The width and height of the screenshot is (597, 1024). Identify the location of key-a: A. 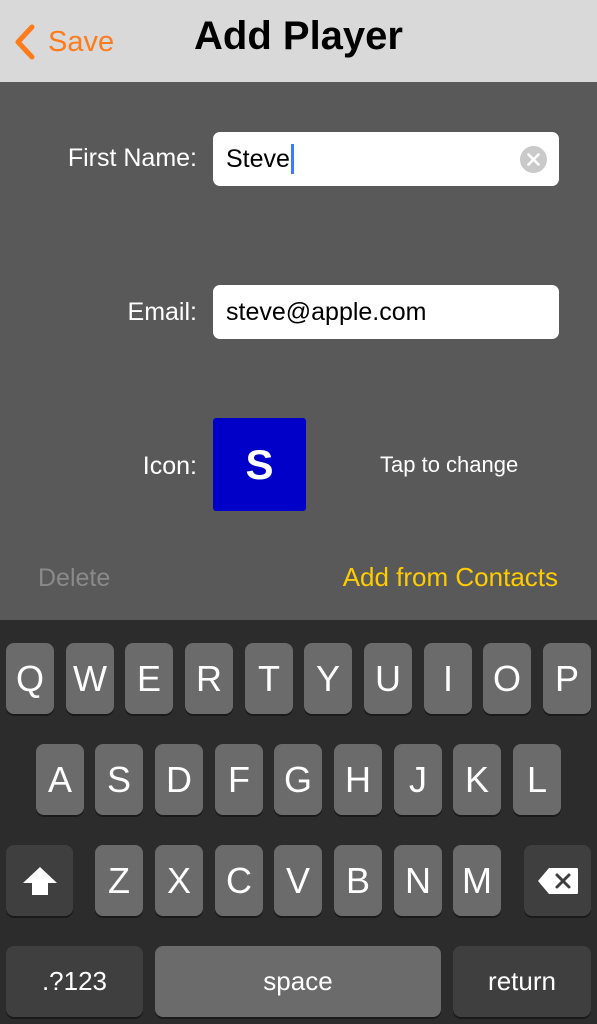
(60, 779).